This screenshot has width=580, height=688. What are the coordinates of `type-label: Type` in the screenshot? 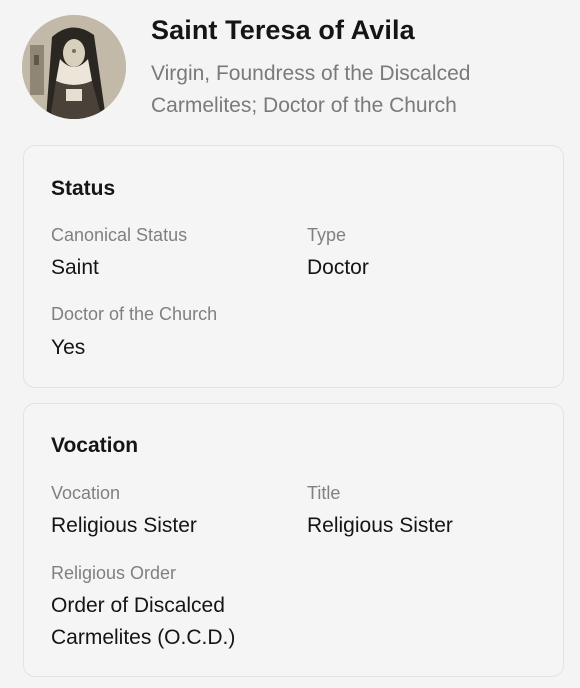 It's located at (327, 235).